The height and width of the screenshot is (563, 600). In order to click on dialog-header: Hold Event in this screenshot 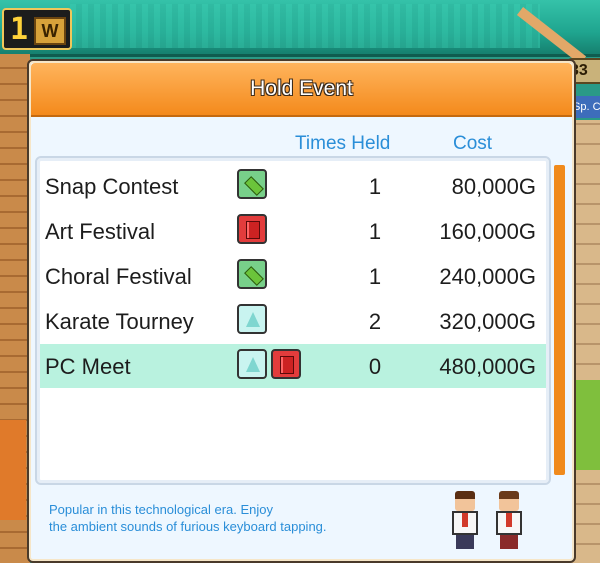, I will do `click(301, 90)`.